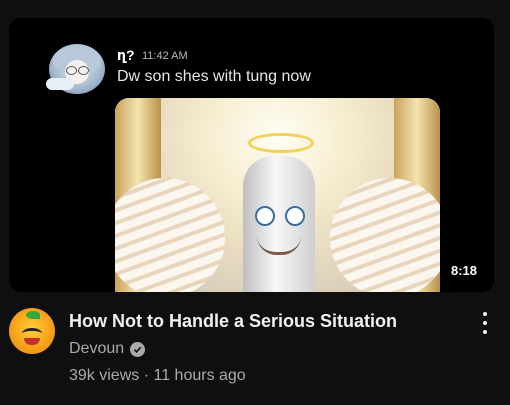 This screenshot has width=510, height=405. Describe the element at coordinates (199, 375) in the screenshot. I see `upload-age: 11 hours ago` at that location.